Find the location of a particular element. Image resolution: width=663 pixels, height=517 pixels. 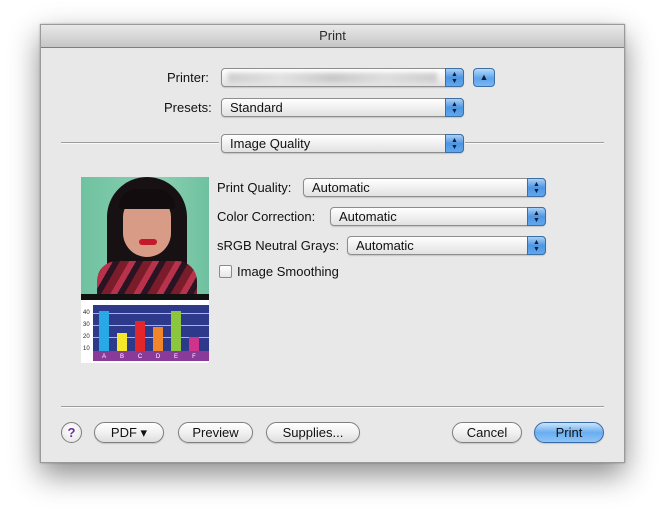

color-correction-label: Color Correction: is located at coordinates (266, 216).